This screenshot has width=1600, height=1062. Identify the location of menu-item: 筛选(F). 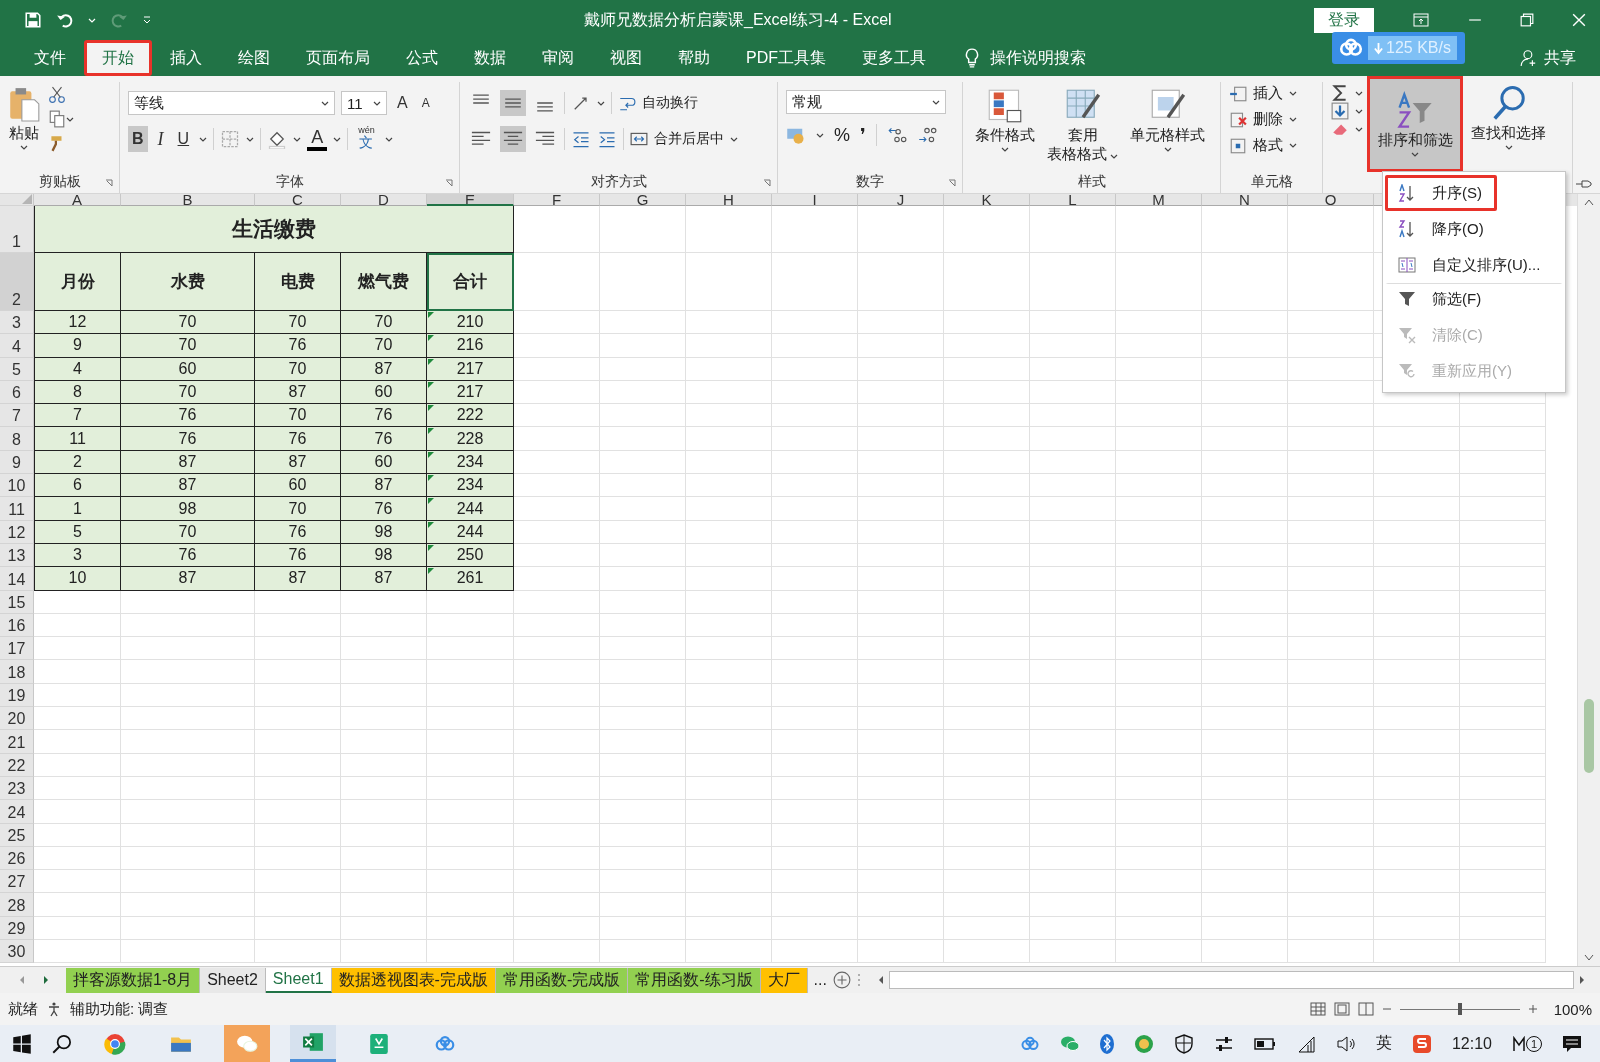
(1474, 300).